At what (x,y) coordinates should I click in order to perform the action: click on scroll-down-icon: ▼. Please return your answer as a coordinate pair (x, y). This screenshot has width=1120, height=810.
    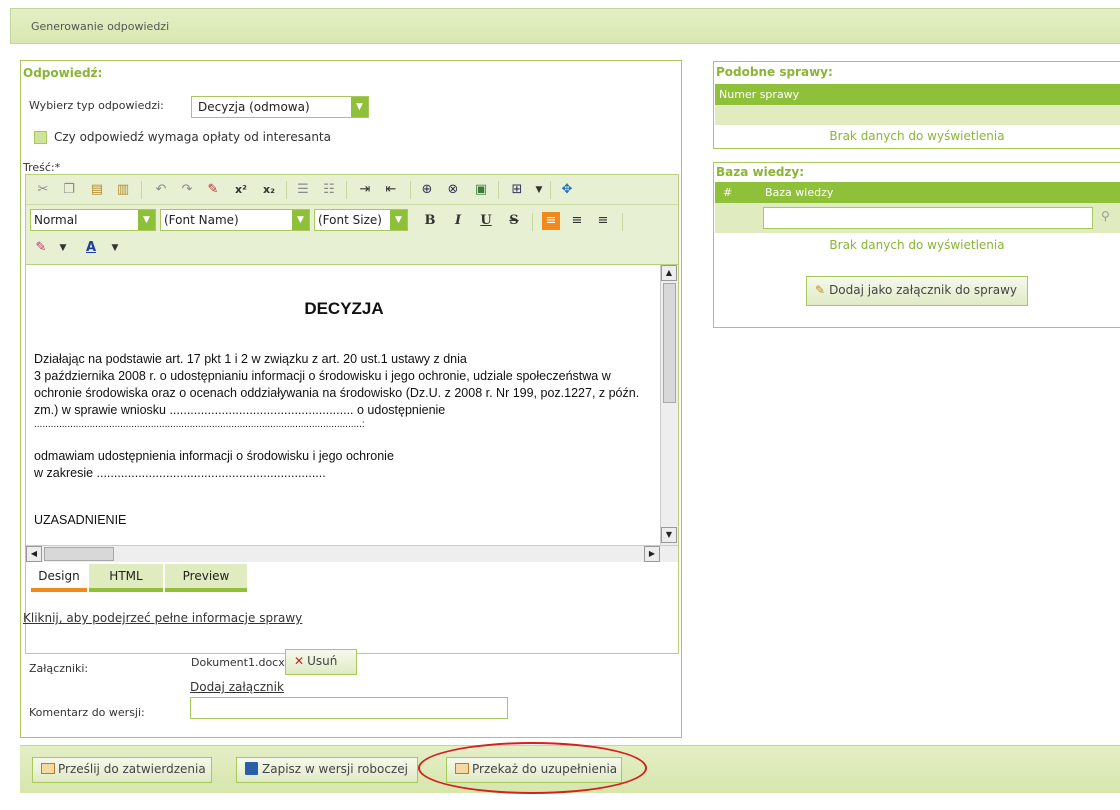
    Looking at the image, I should click on (669, 535).